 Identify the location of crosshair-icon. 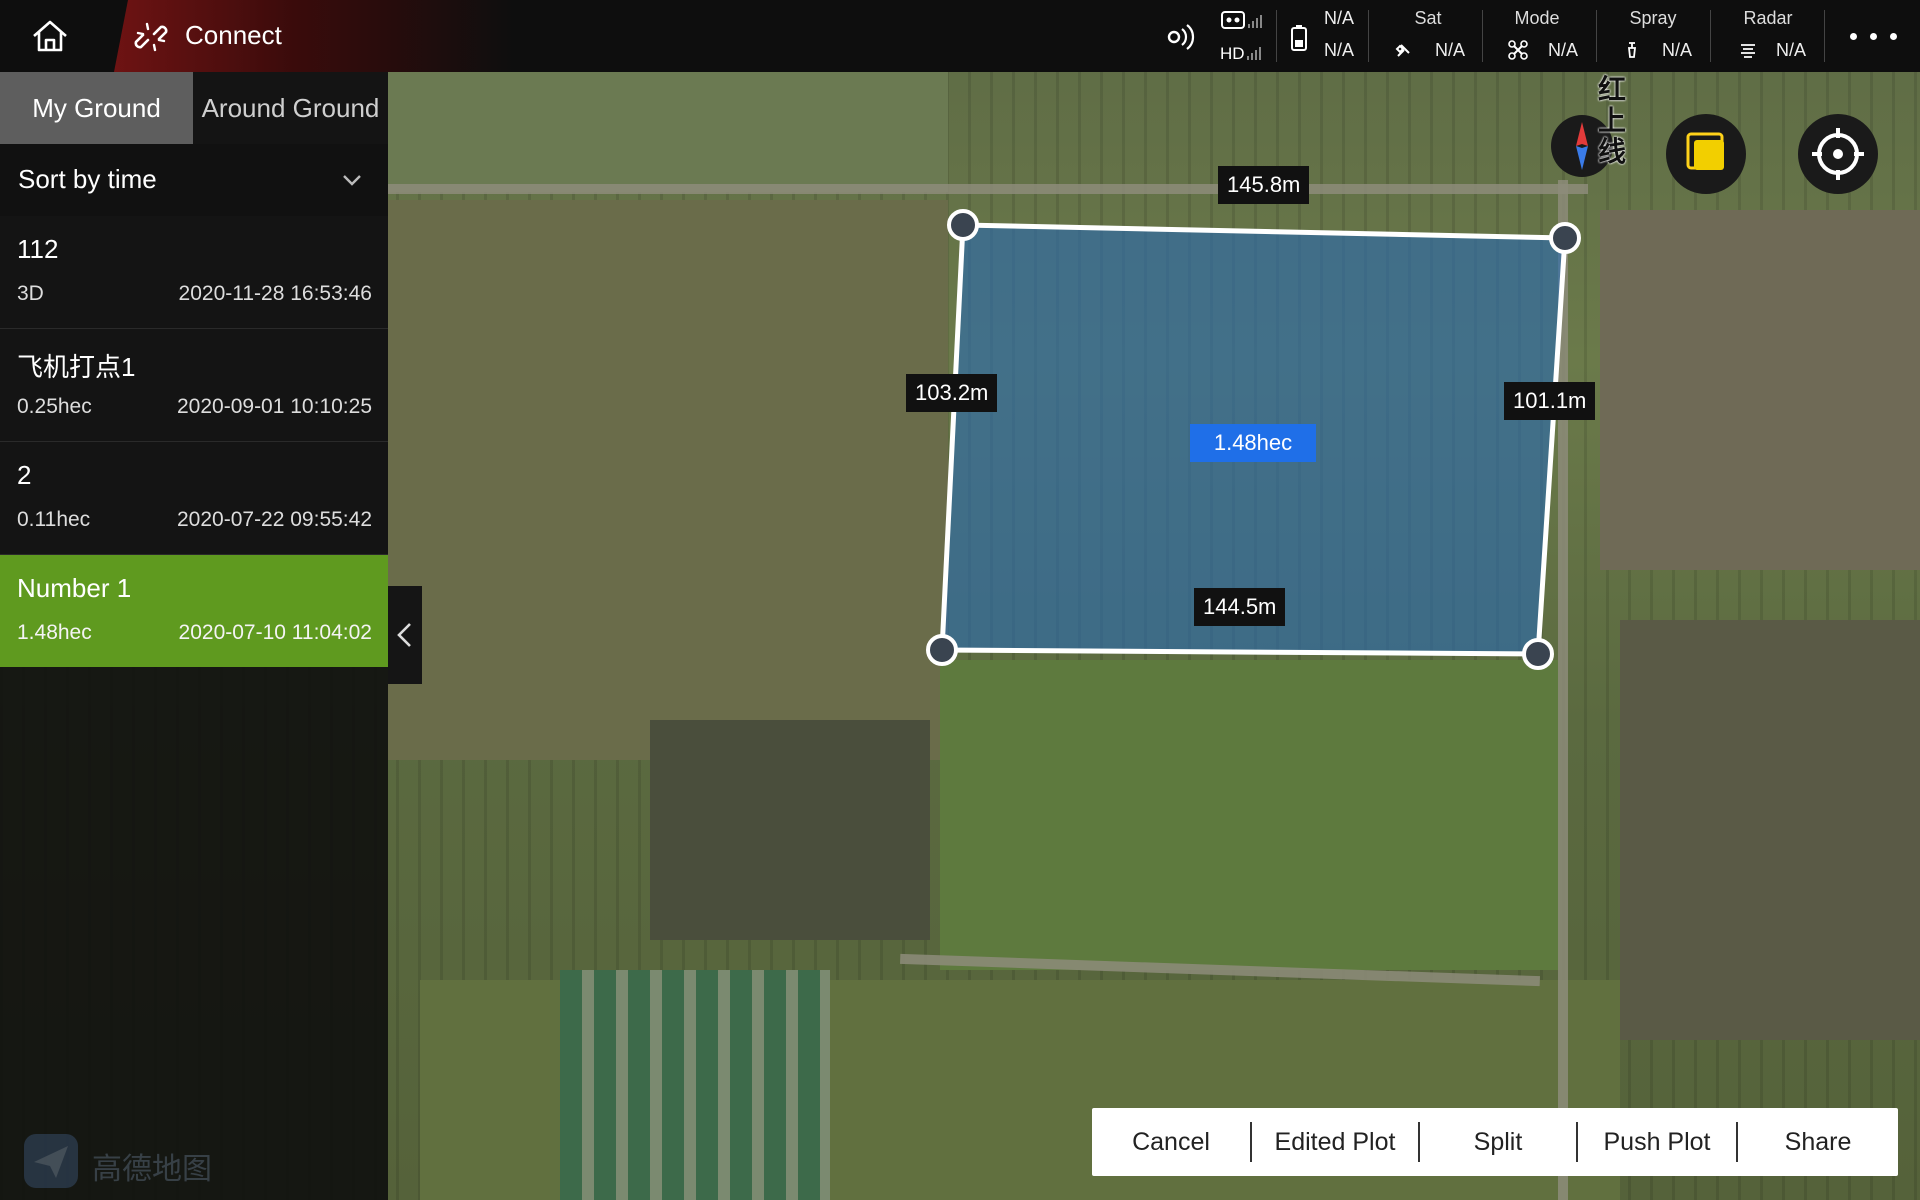
(1838, 154).